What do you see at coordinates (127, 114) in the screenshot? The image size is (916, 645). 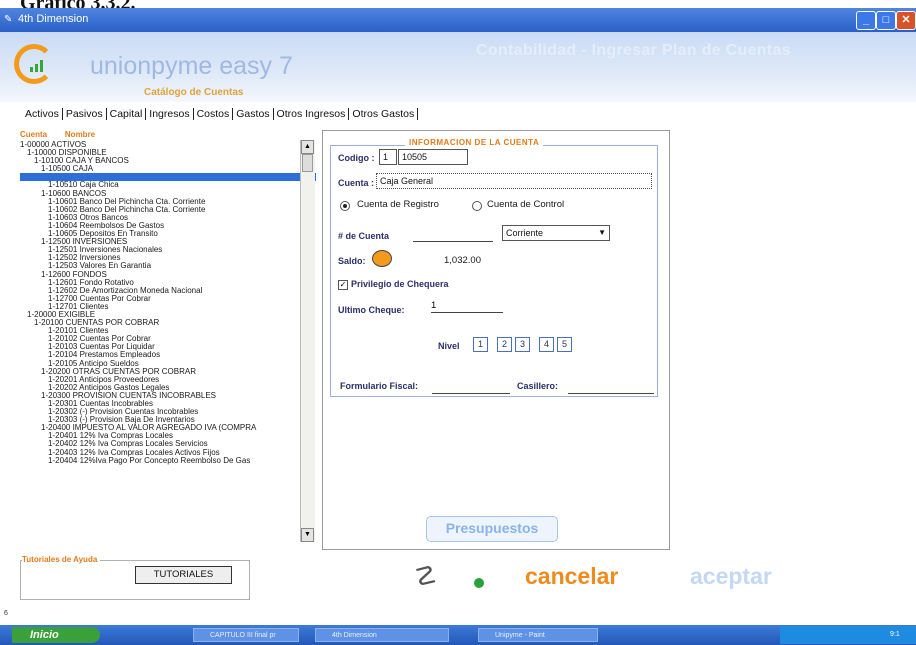 I see `tab-capital: Capital` at bounding box center [127, 114].